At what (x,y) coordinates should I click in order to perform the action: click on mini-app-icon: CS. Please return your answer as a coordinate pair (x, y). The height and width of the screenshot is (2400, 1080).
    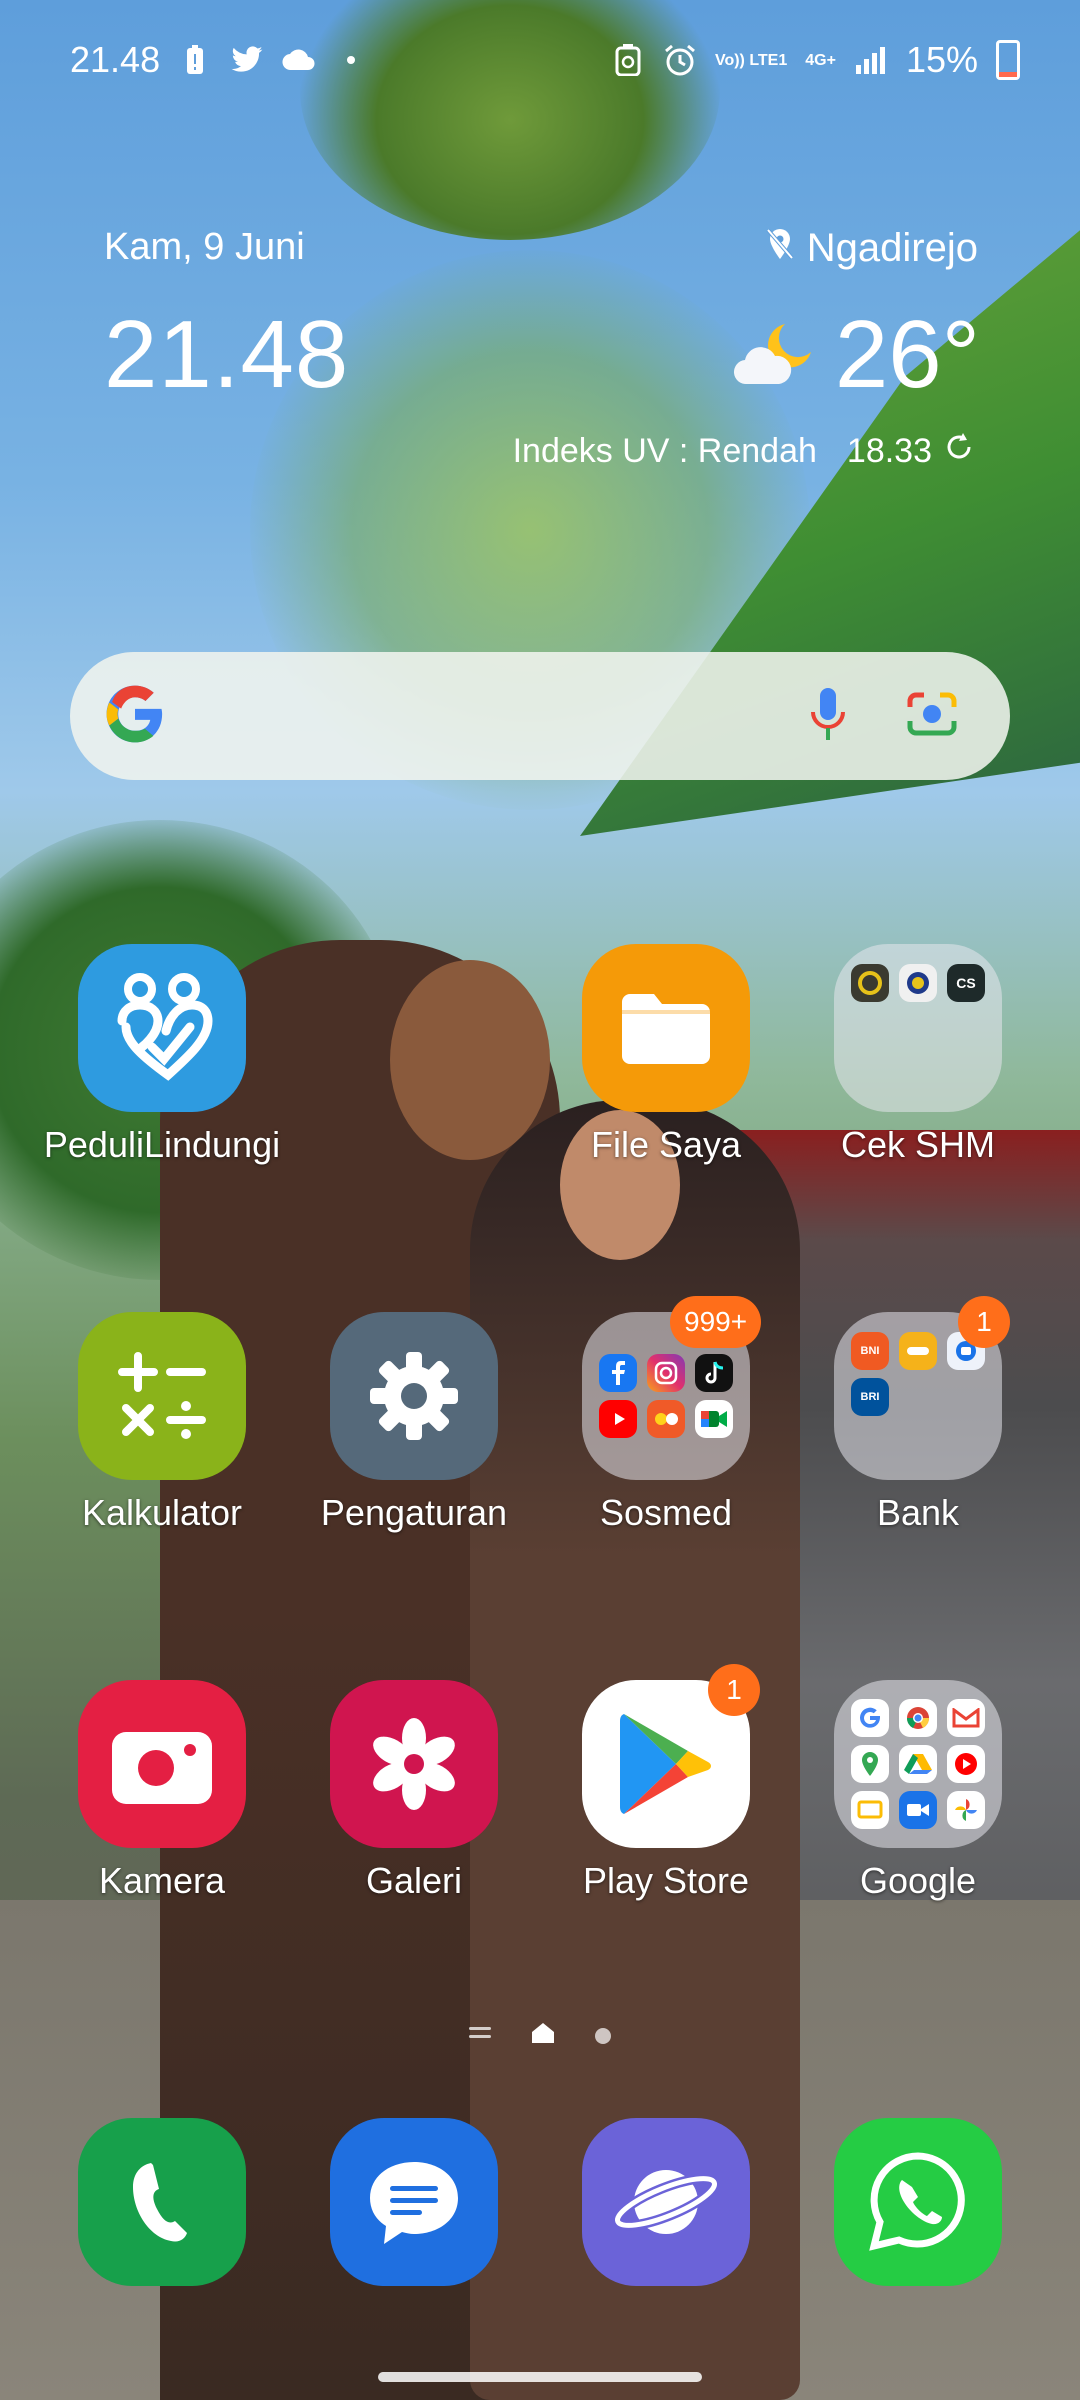
    Looking at the image, I should click on (966, 983).